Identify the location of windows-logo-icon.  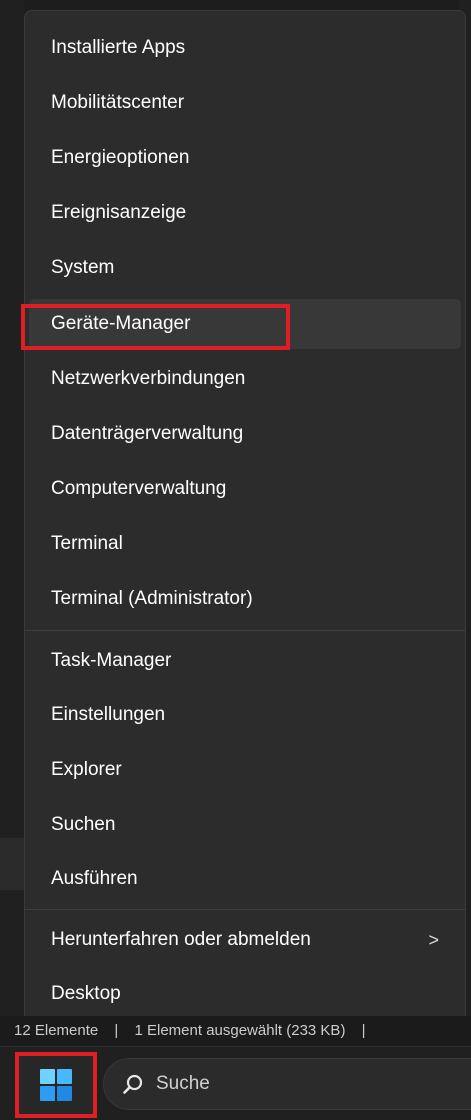
(56, 1085).